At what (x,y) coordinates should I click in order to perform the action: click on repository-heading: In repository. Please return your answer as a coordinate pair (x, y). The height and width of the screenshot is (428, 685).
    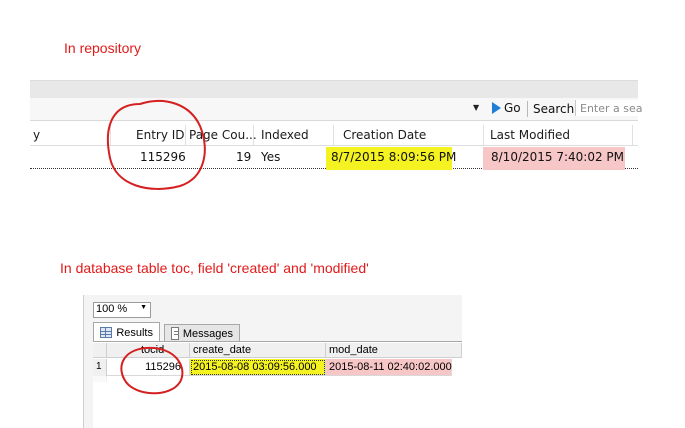
    Looking at the image, I should click on (103, 48).